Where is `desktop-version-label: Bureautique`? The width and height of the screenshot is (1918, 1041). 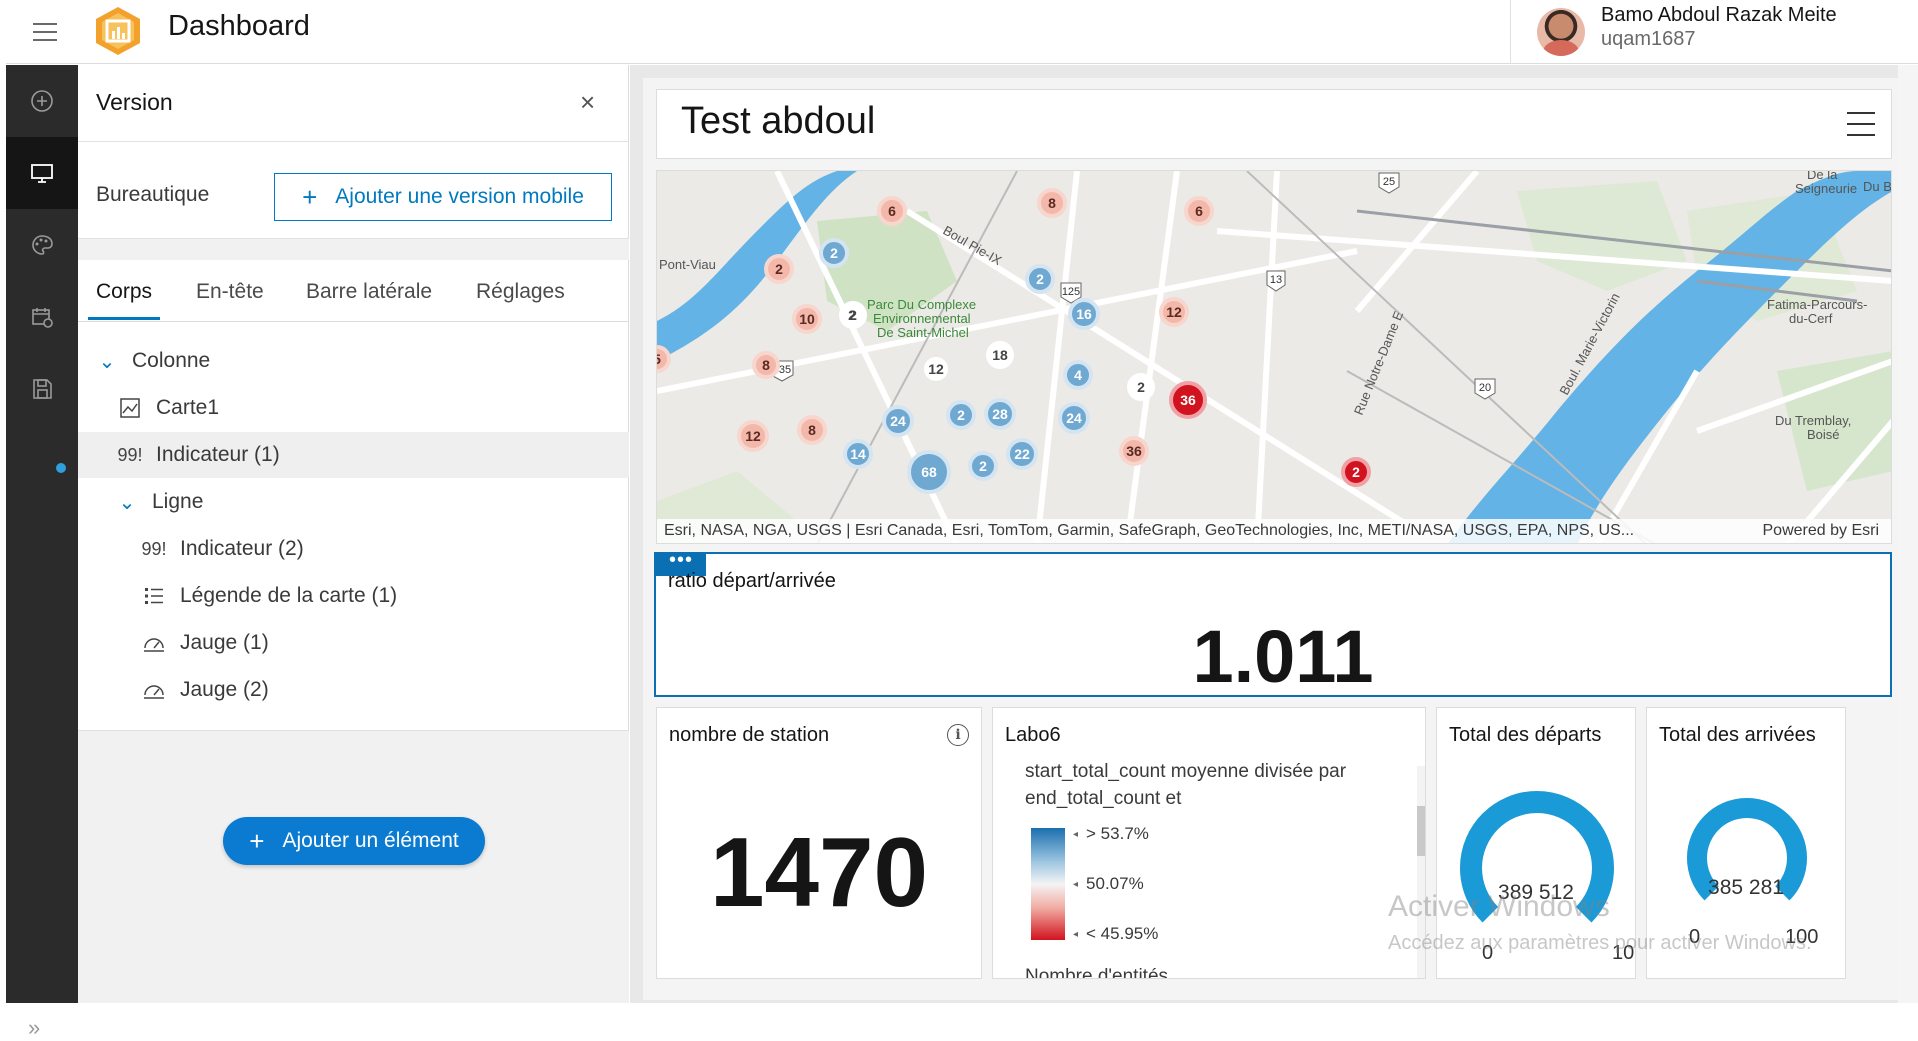 desktop-version-label: Bureautique is located at coordinates (153, 194).